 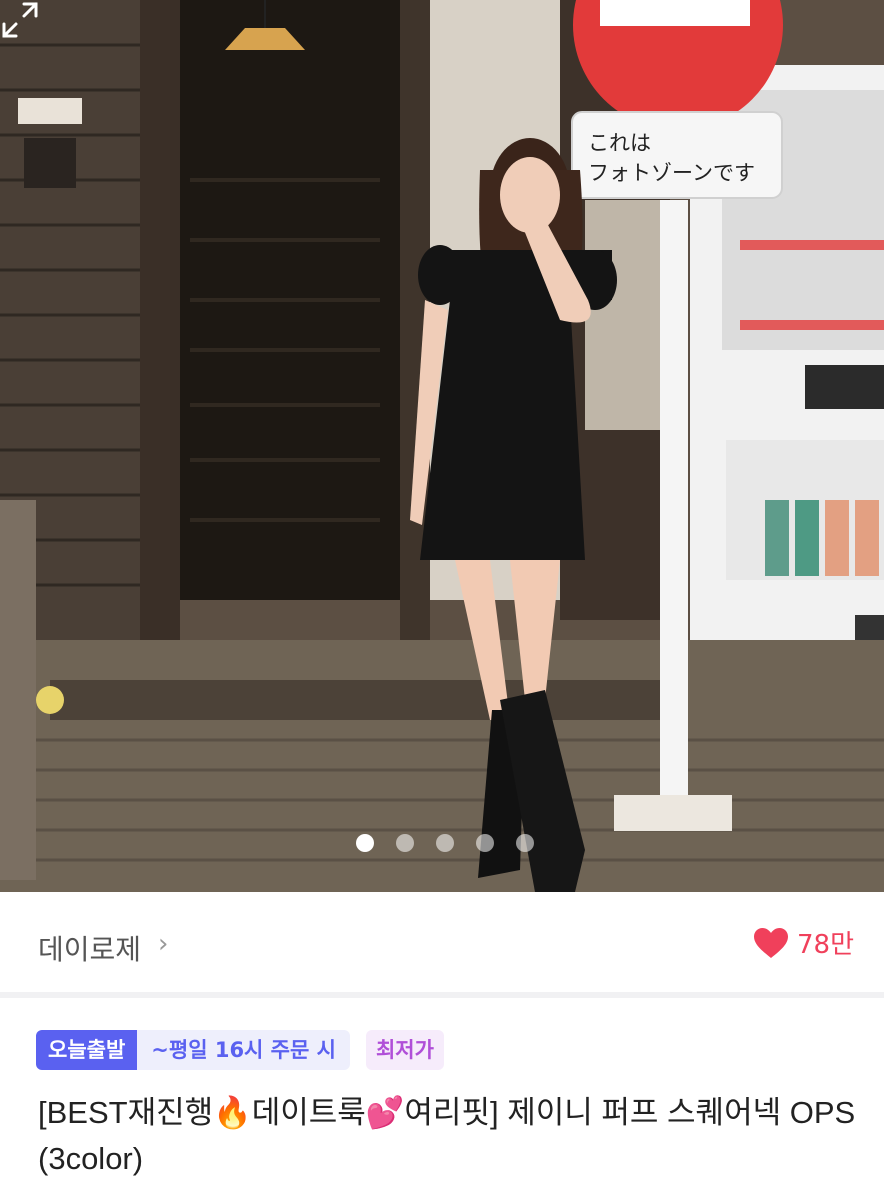 I want to click on badge-group: 오늘출발 ~평일 16시 주문 시 최저가, so click(x=240, y=1050).